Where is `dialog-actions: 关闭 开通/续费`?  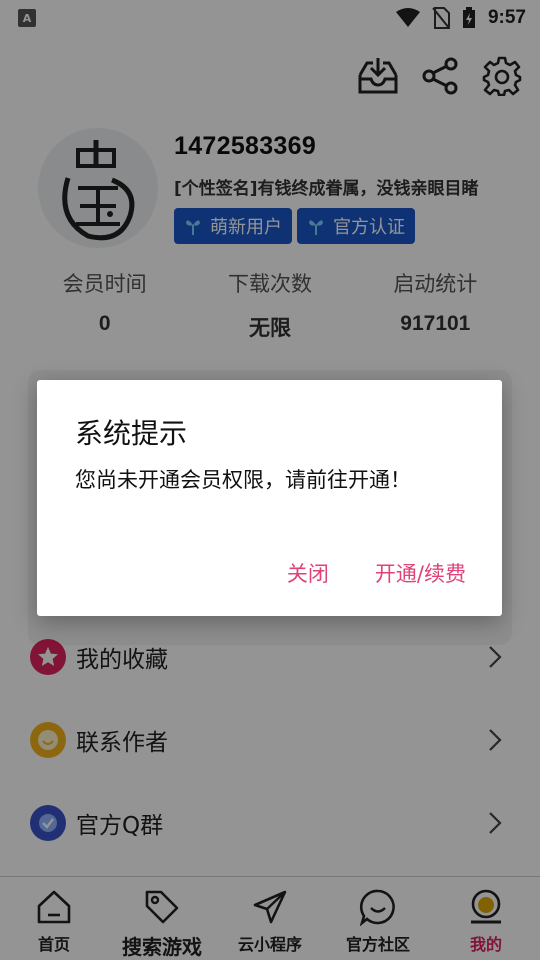 dialog-actions: 关闭 开通/续费 is located at coordinates (376, 573).